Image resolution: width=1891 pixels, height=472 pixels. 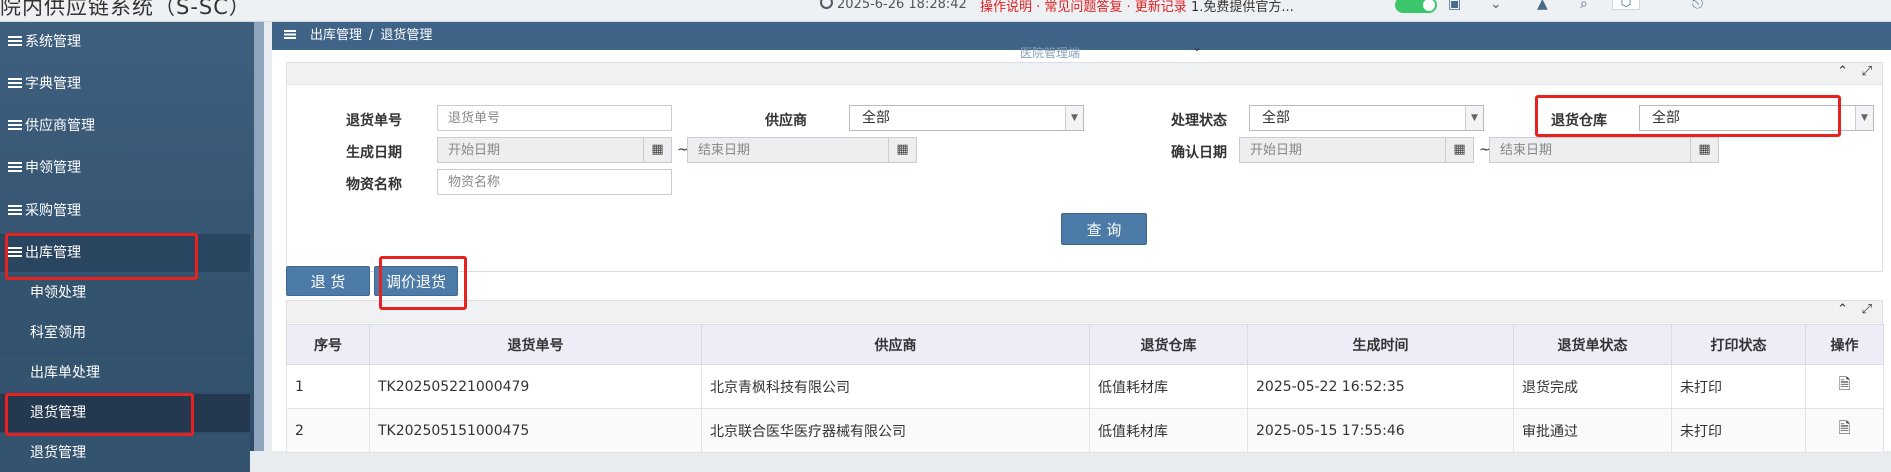 I want to click on return-no-label: 退货单号, so click(x=374, y=121).